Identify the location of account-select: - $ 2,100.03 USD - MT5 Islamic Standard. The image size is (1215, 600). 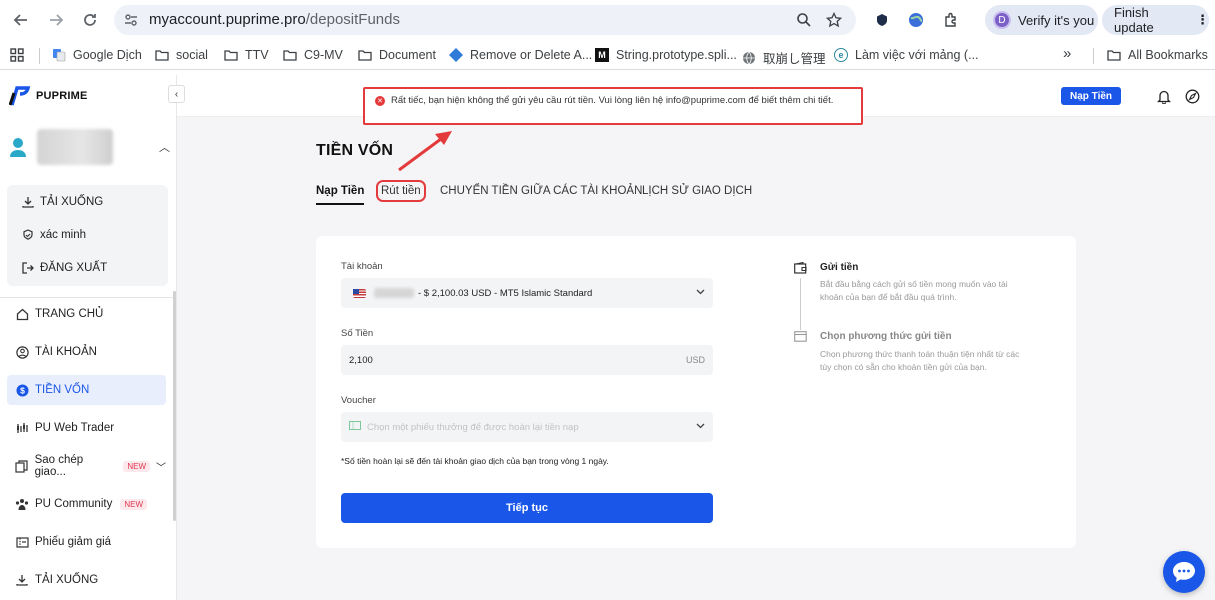
(527, 293).